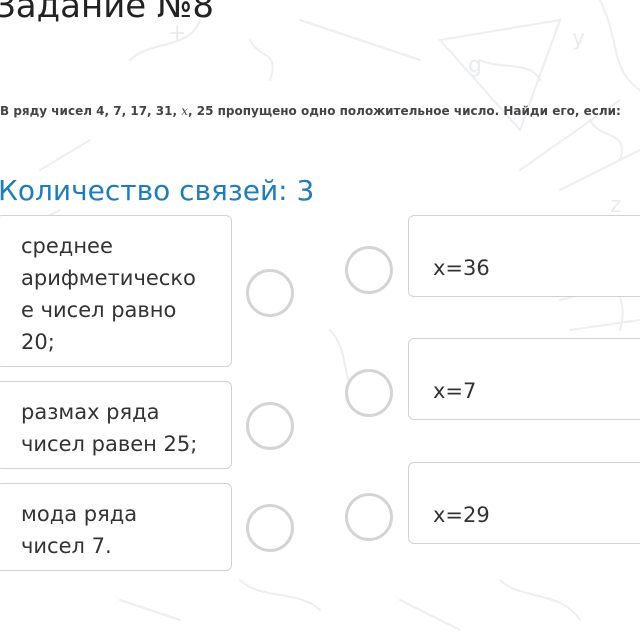 Image resolution: width=640 pixels, height=640 pixels. I want to click on left-card-label: мода ряда чисел 7., so click(79, 530).